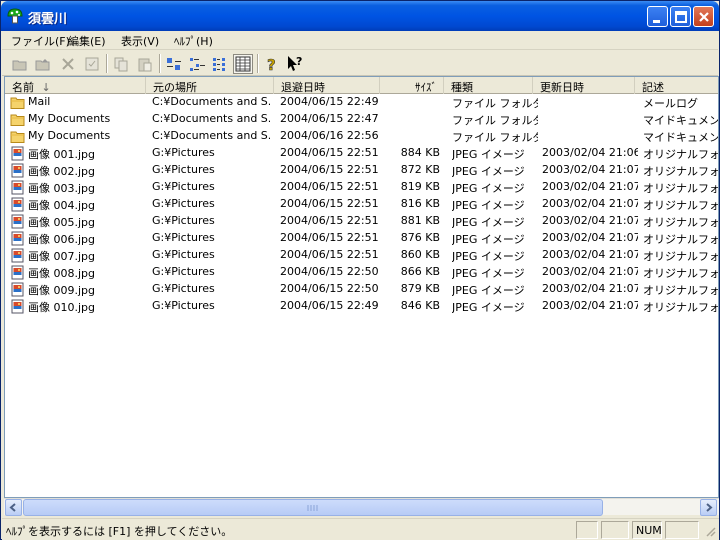 The image size is (720, 540). I want to click on column-header-original-location: 元の場所, so click(210, 85).